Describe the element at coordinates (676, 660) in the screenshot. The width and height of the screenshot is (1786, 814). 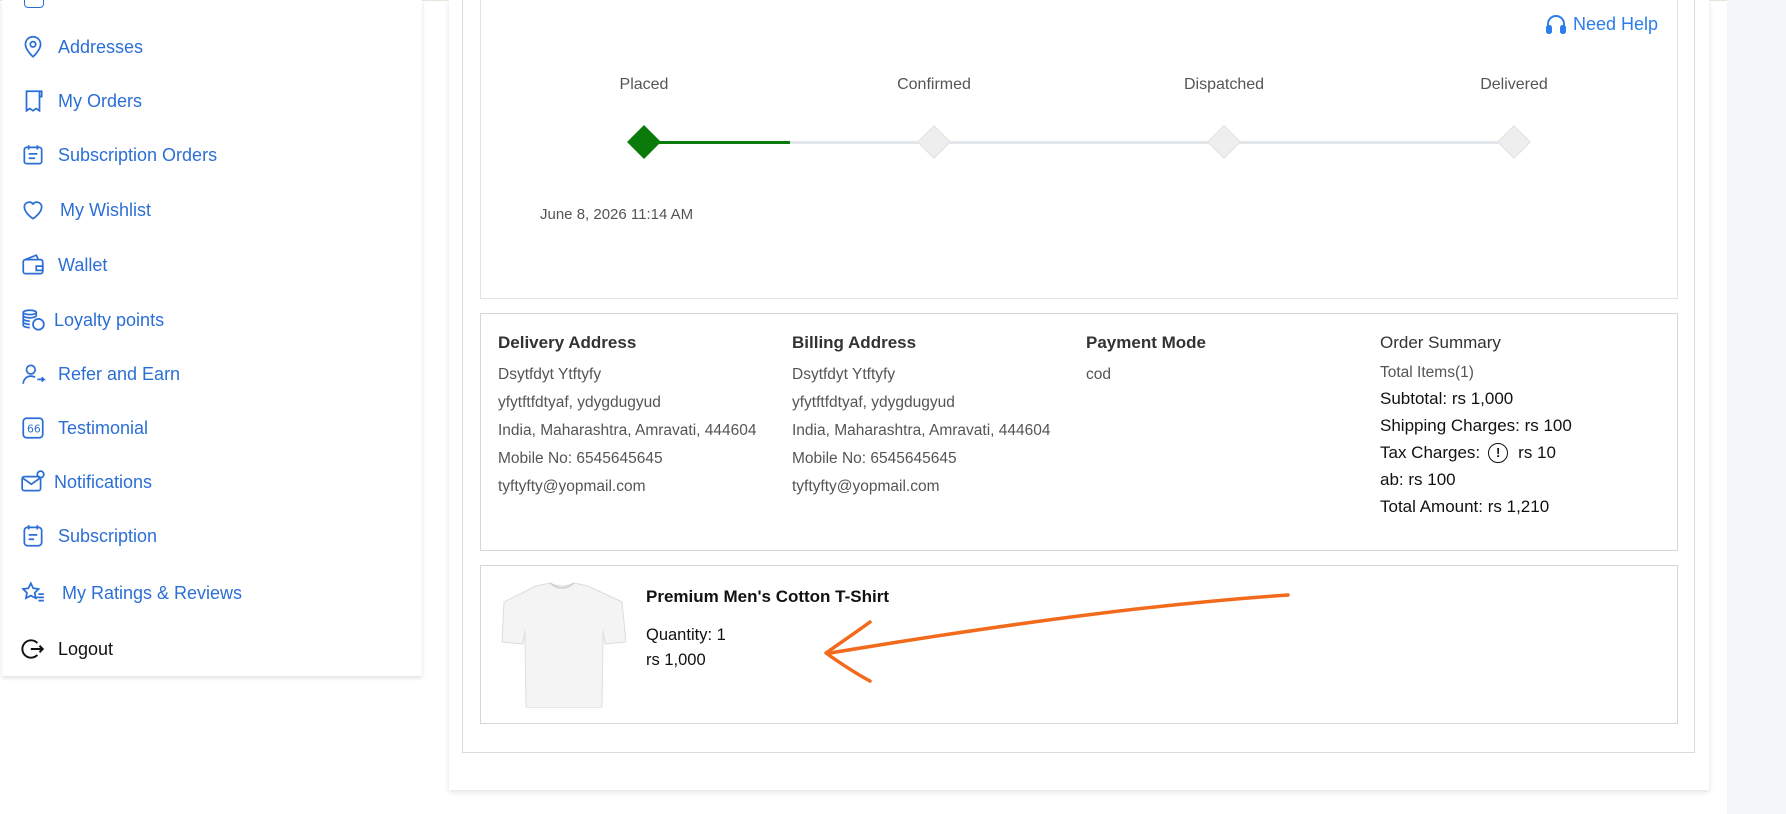
I see `product-price: rs 1,000` at that location.